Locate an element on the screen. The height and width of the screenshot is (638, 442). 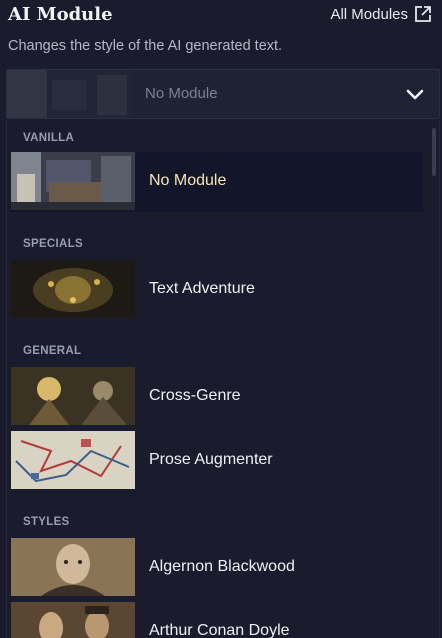
option-arthur-conan-doyle: Arthur Conan Doyle is located at coordinates (217, 620).